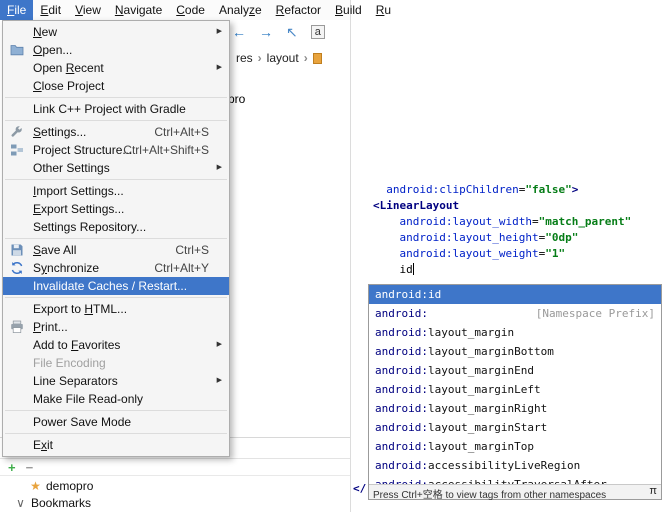 This screenshot has height=512, width=663. I want to click on menu-item-power-save-mode: Power Save Mode, so click(116, 422).